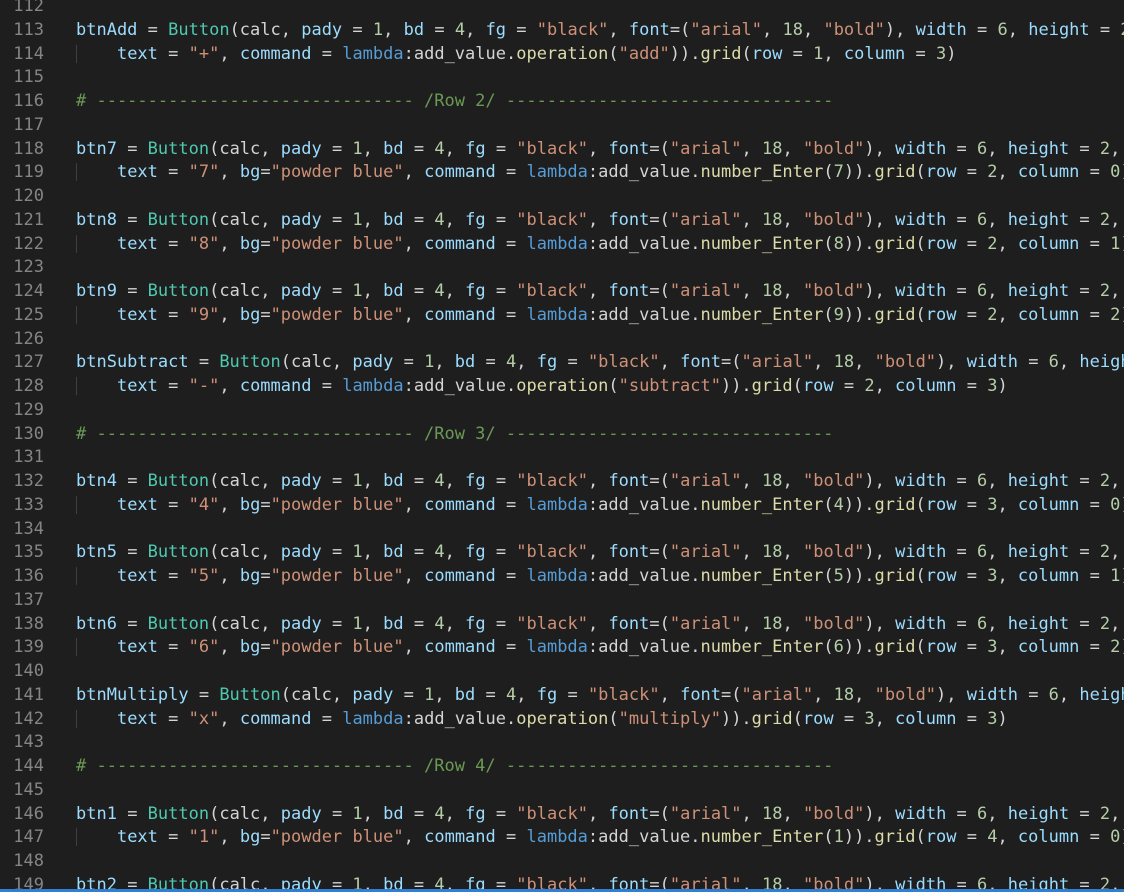 This screenshot has width=1124, height=892. Describe the element at coordinates (393, 291) in the screenshot. I see `code-token: bd` at that location.